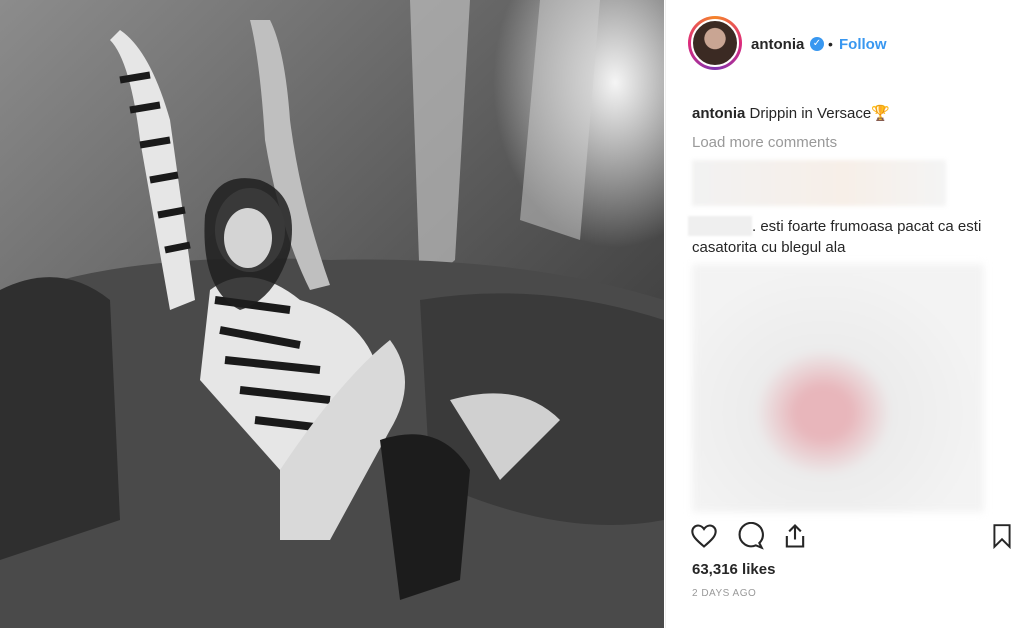 This screenshot has height=628, width=1024. Describe the element at coordinates (863, 44) in the screenshot. I see `follow-button: Follow` at that location.